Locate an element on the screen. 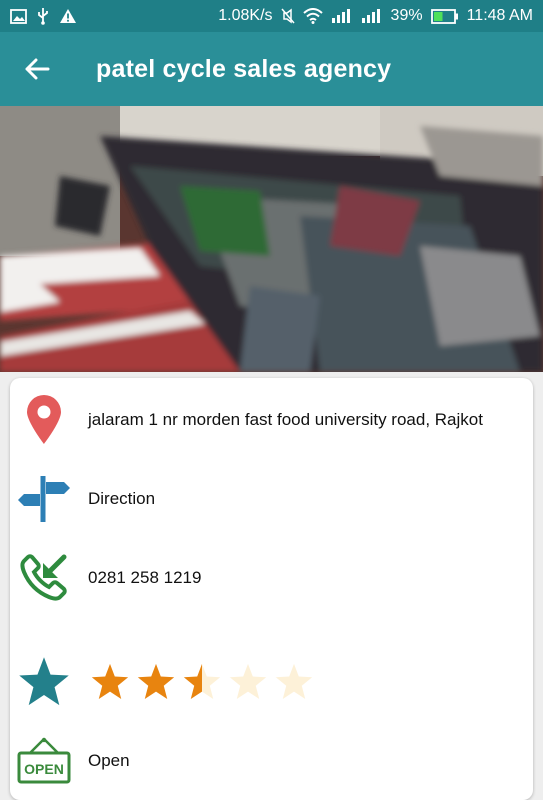 This screenshot has width=543, height=800. rating-row is located at coordinates (271, 682).